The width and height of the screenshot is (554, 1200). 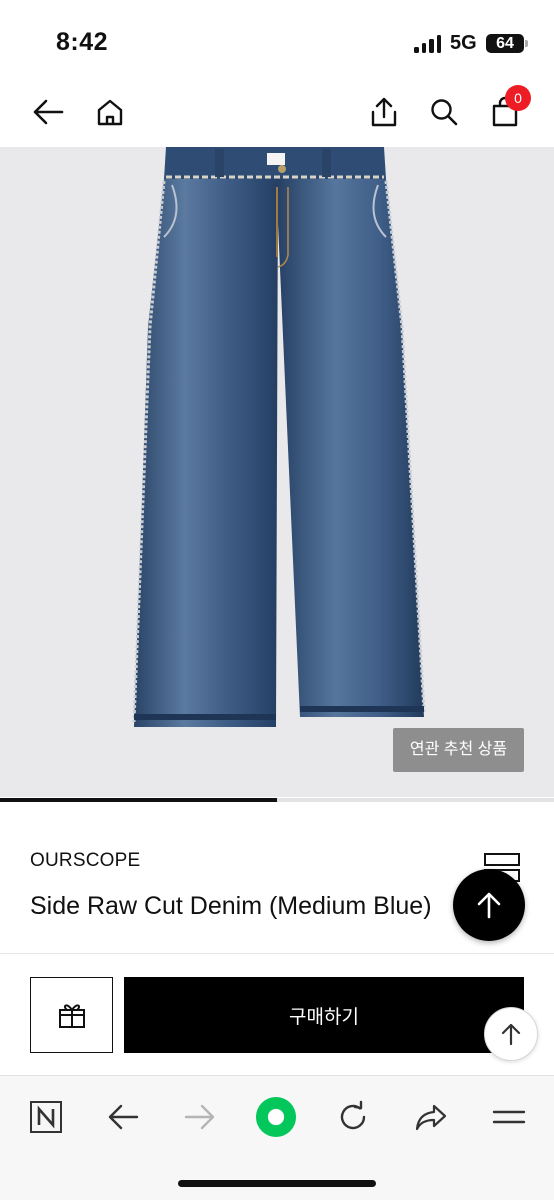 What do you see at coordinates (518, 98) in the screenshot?
I see `cart-count-badge: 0` at bounding box center [518, 98].